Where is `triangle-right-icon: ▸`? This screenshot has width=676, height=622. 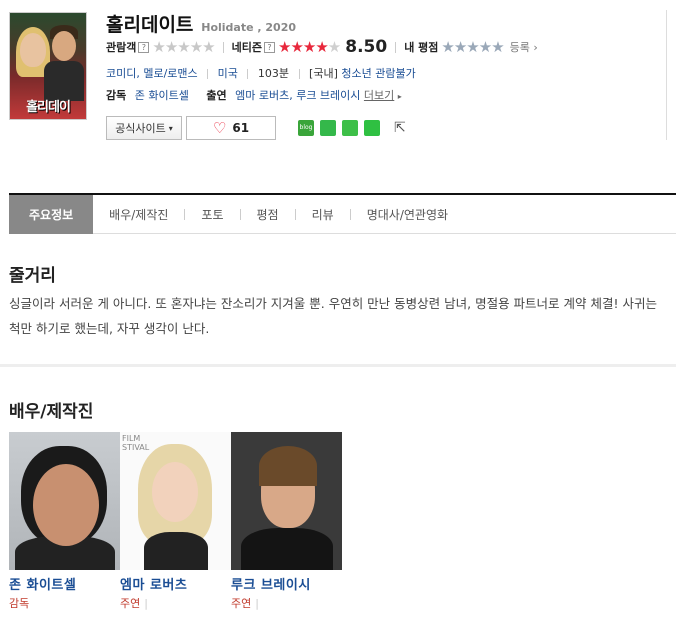
triangle-right-icon: ▸ is located at coordinates (399, 96).